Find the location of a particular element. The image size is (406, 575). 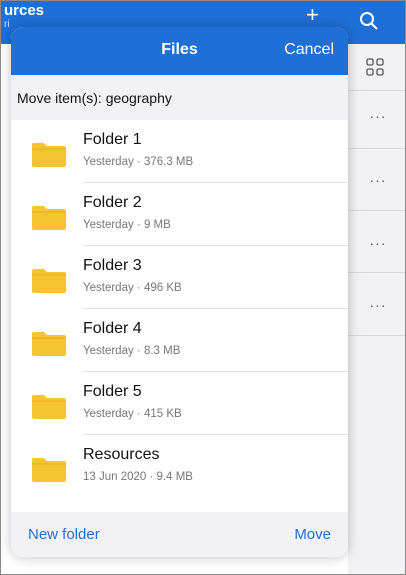

move-button: Move is located at coordinates (312, 534).